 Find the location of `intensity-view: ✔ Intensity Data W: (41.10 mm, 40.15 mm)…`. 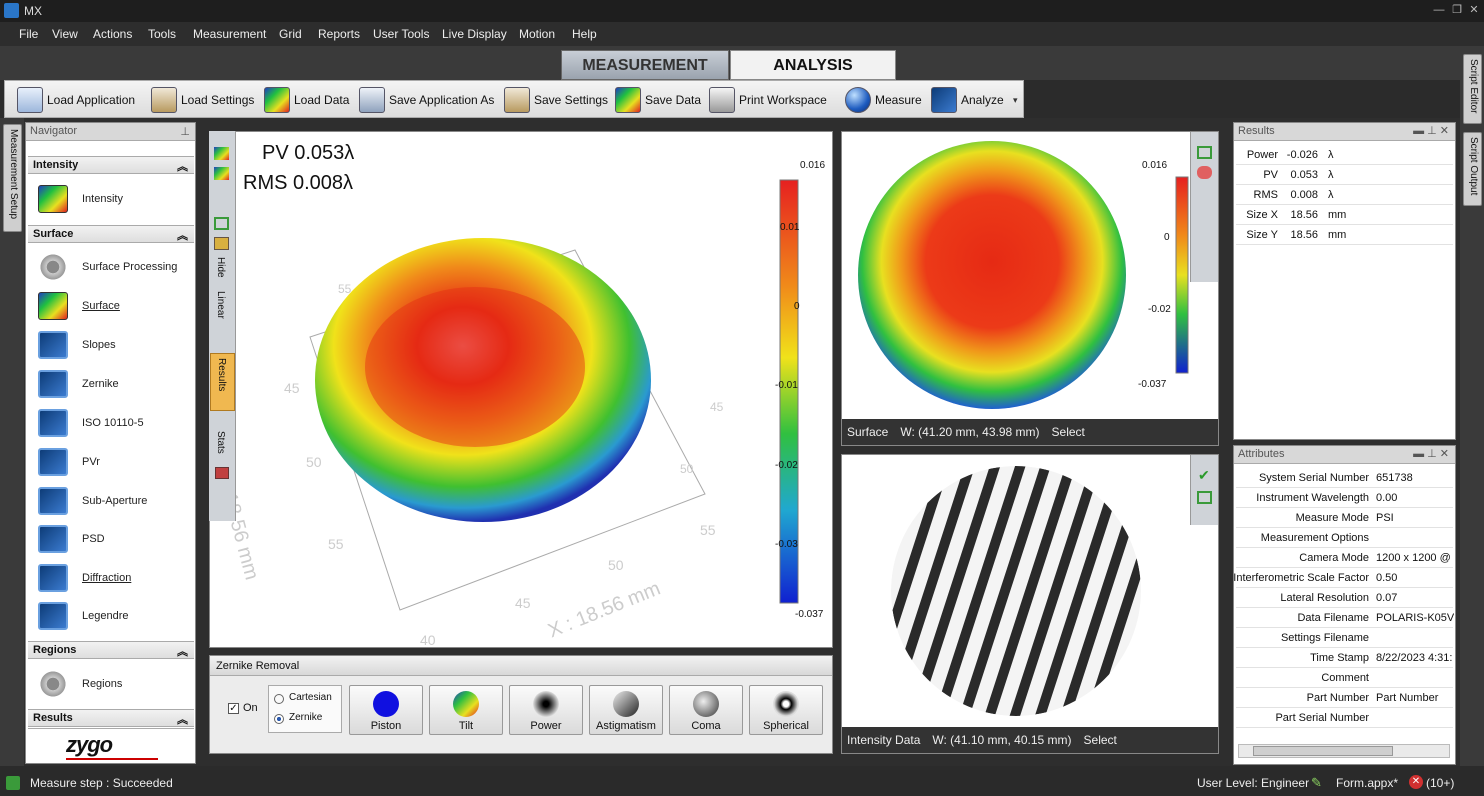

intensity-view: ✔ Intensity Data W: (41.10 mm, 40.15 mm)… is located at coordinates (1030, 604).